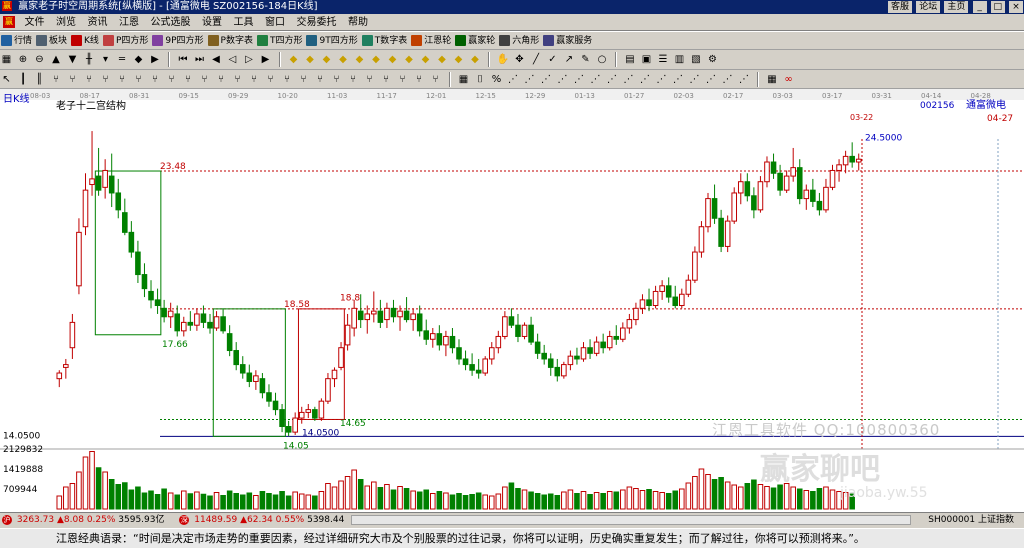  Describe the element at coordinates (358, 22) in the screenshot. I see `menu-help: 帮助` at that location.